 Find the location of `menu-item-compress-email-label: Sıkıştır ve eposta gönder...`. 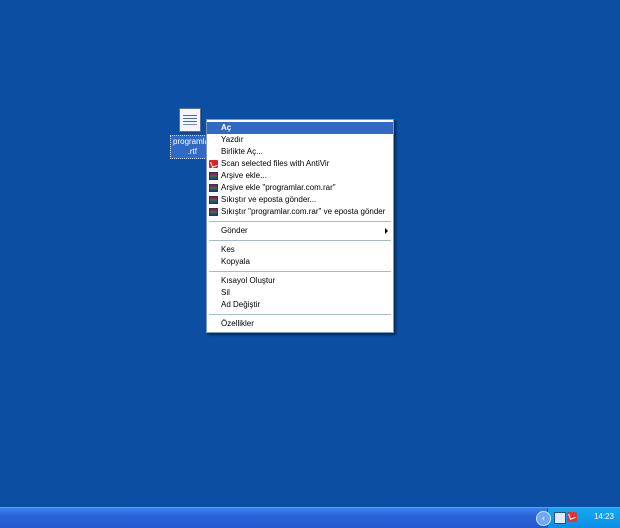

menu-item-compress-email-label: Sıkıştır ve eposta gönder... is located at coordinates (269, 199).